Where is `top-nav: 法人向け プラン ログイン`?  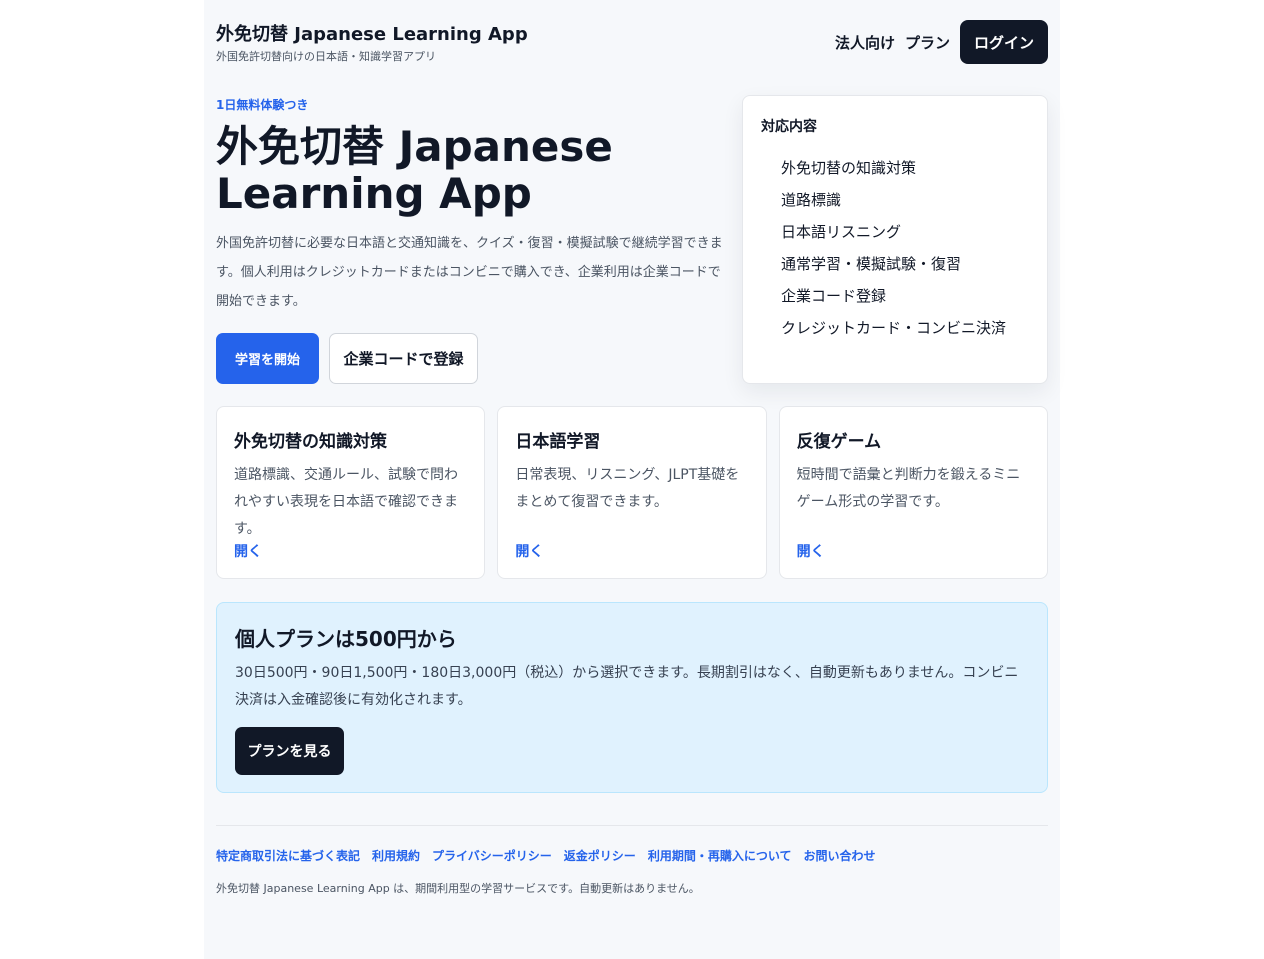 top-nav: 法人向け プラン ログイン is located at coordinates (941, 42).